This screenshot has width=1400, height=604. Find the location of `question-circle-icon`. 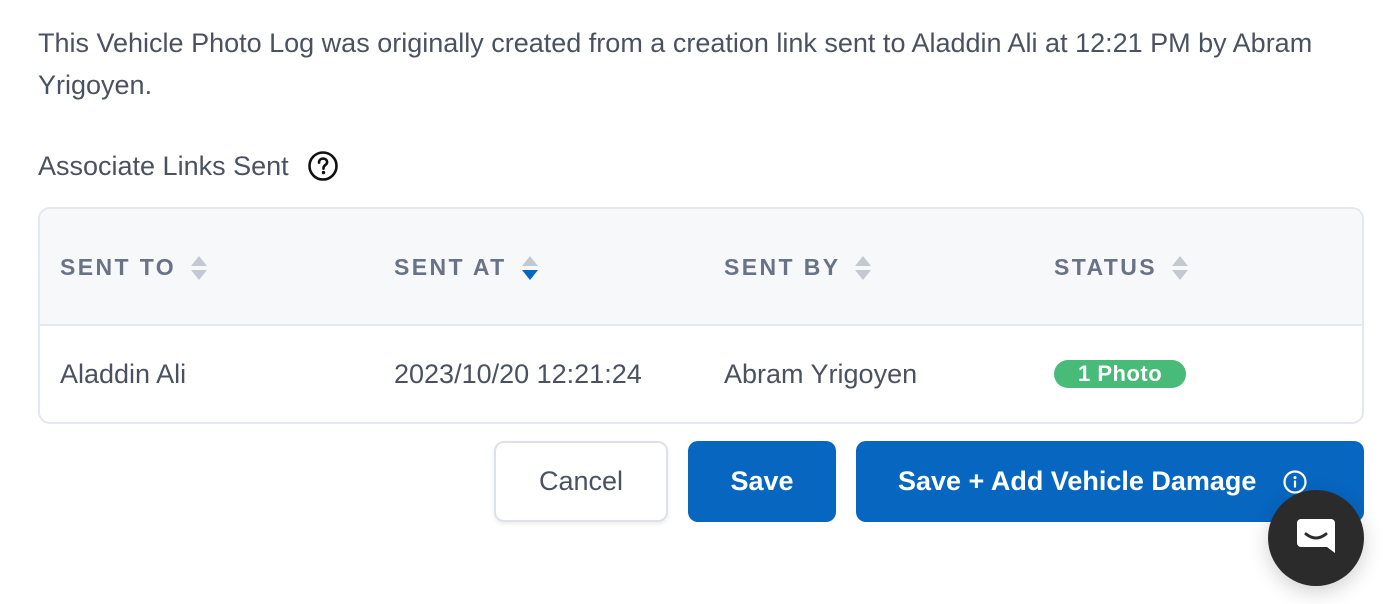

question-circle-icon is located at coordinates (323, 166).